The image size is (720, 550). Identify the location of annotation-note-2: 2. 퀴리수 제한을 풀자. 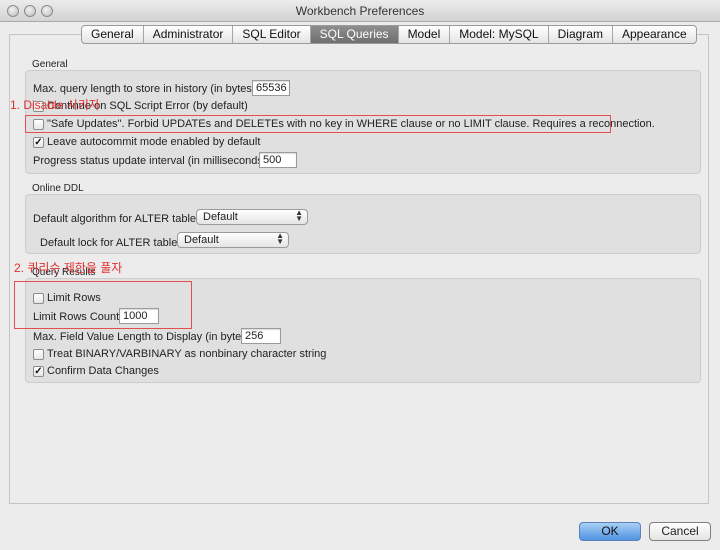
(68, 268).